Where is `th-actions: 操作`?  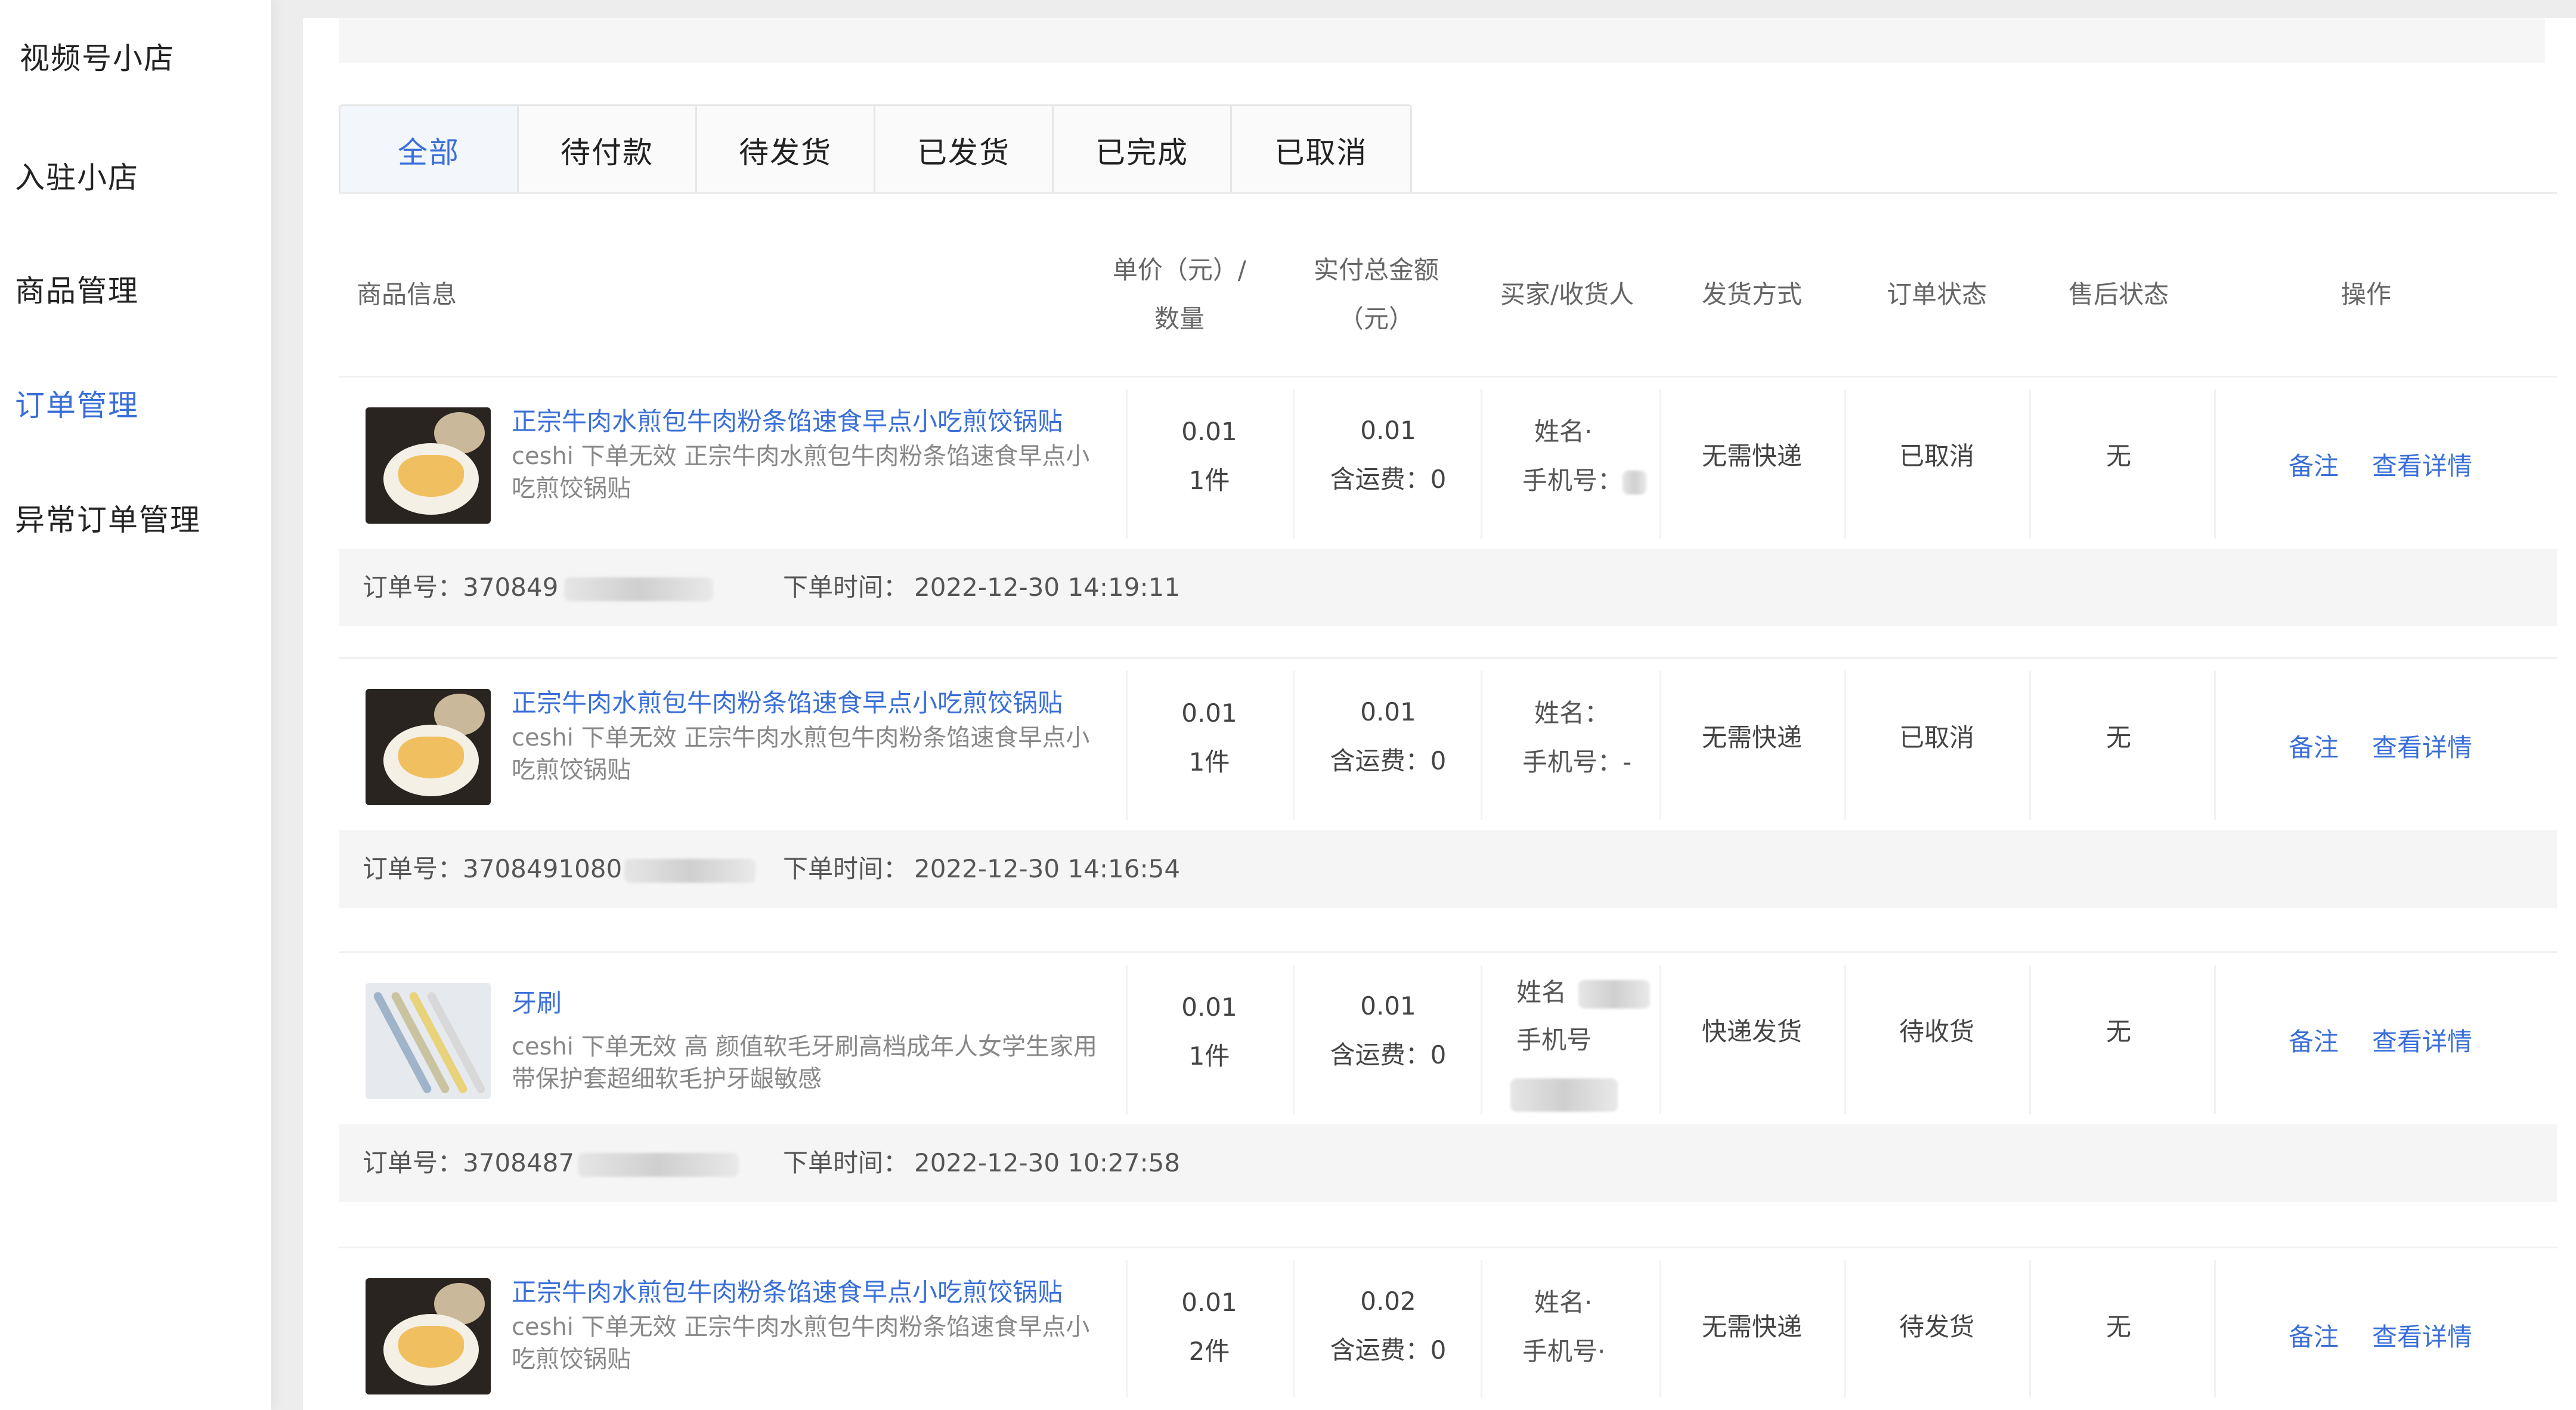
th-actions: 操作 is located at coordinates (2365, 294).